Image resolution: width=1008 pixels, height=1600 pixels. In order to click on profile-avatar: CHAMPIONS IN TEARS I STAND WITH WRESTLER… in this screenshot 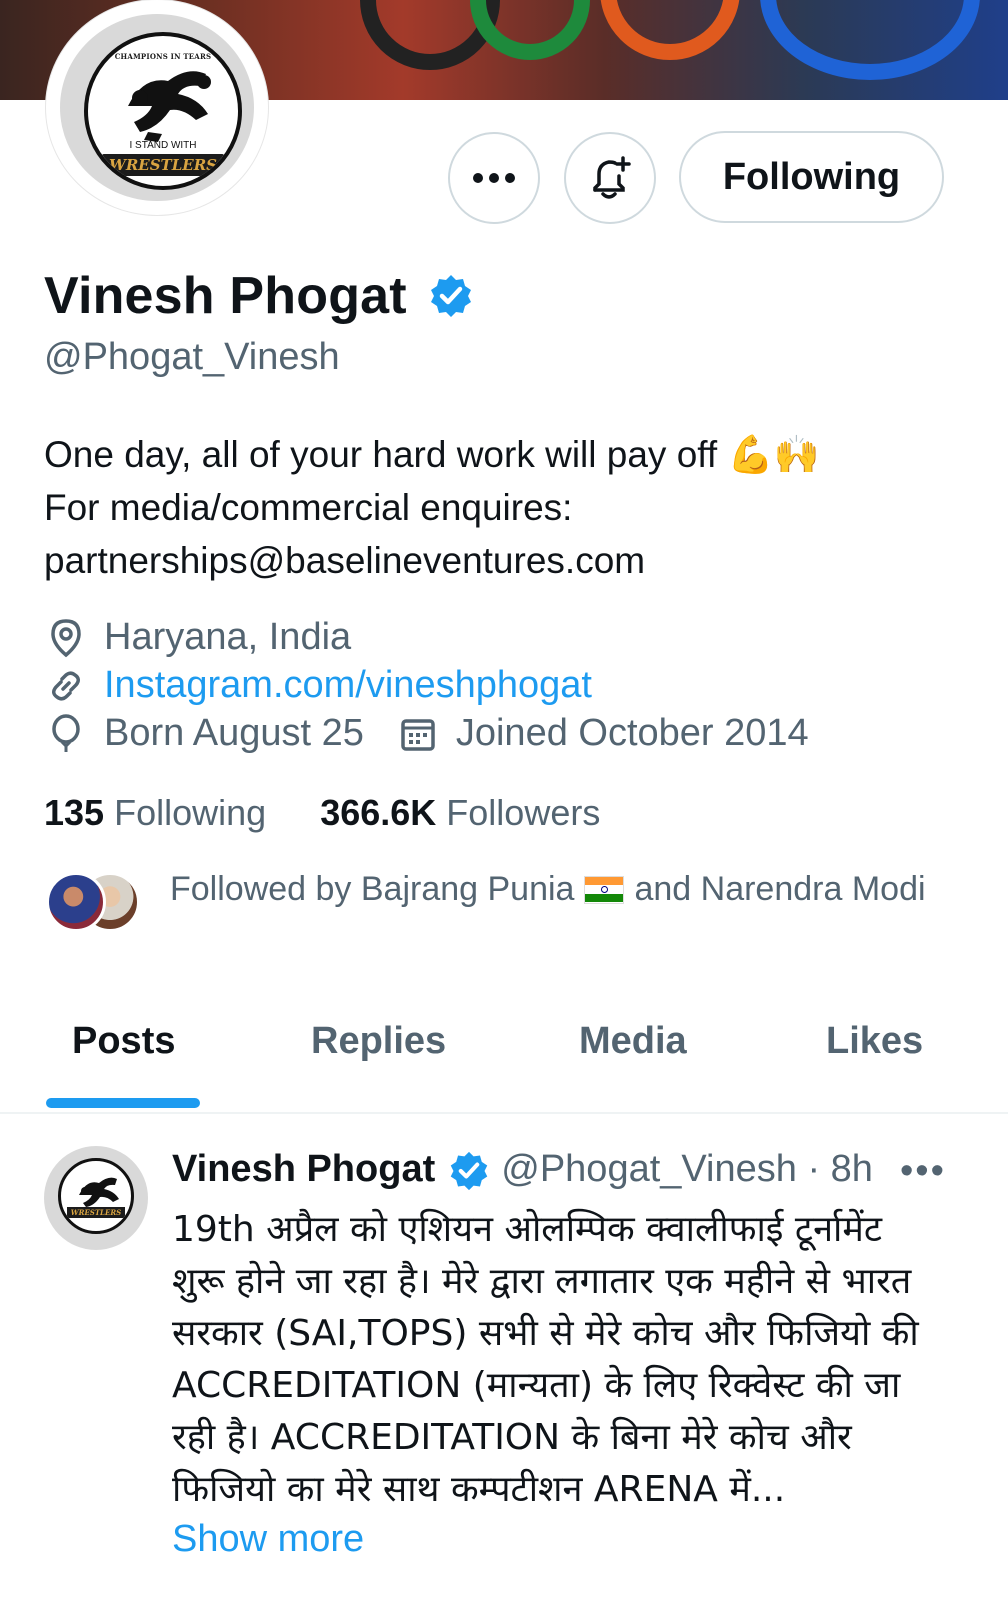, I will do `click(157, 107)`.